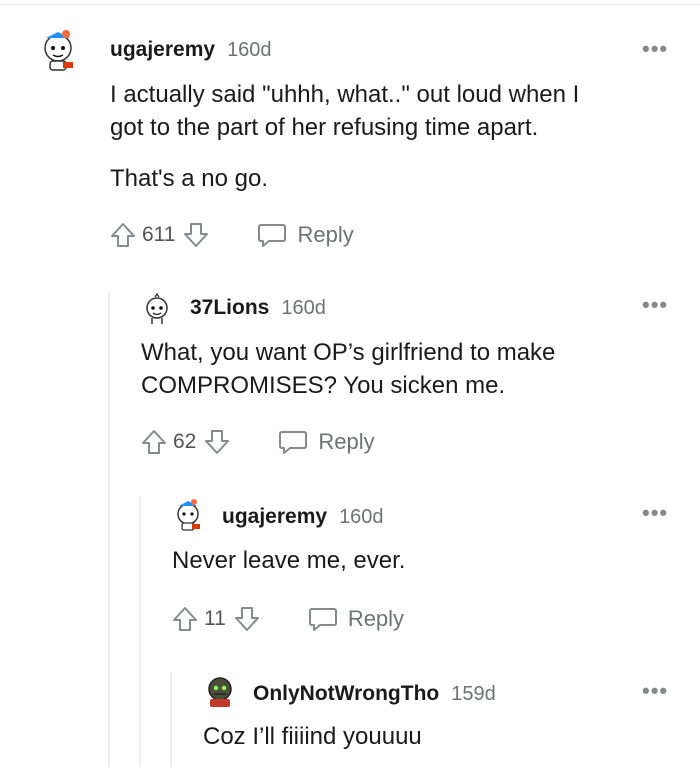  What do you see at coordinates (185, 441) in the screenshot?
I see `vote-score: 62` at bounding box center [185, 441].